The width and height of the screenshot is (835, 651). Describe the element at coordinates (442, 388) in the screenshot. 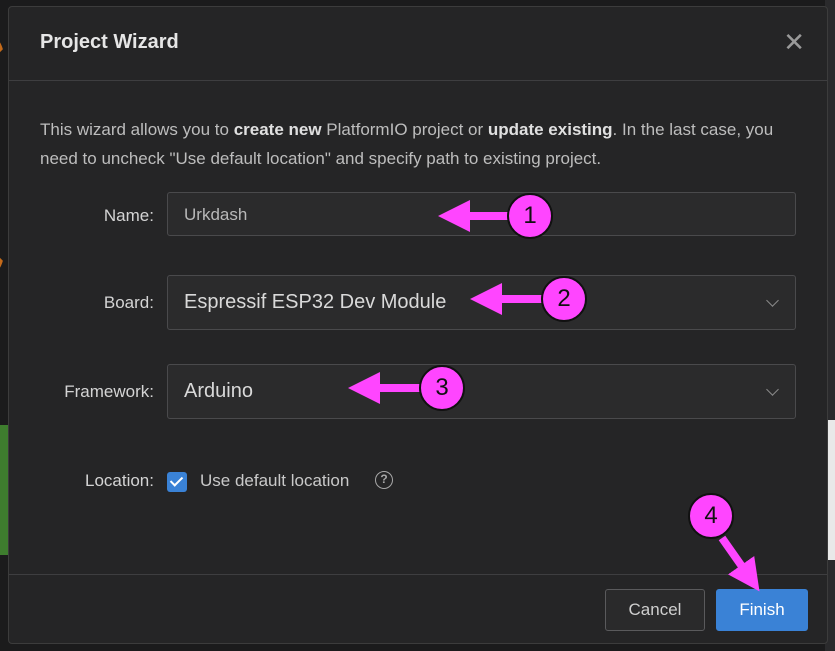

I see `annotation-marker-3: 3` at that location.